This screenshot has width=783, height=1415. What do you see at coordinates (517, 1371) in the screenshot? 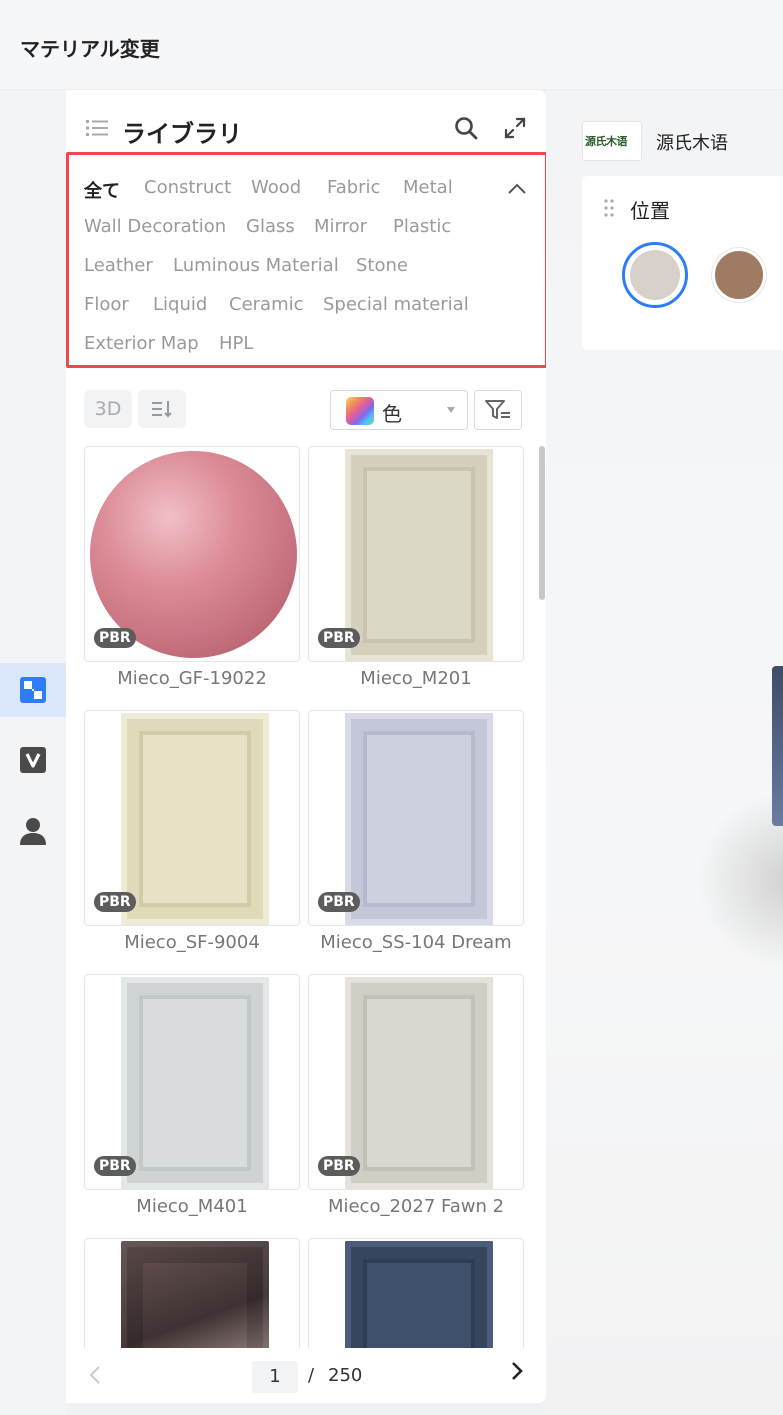
I see `chevron-right-icon` at bounding box center [517, 1371].